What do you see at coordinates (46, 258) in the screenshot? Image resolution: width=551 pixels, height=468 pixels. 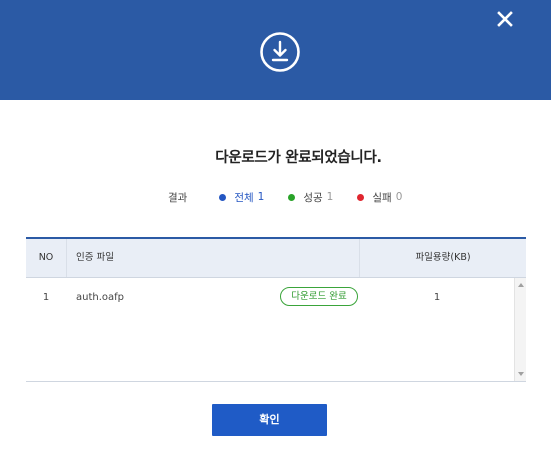 I see `header-no: NO` at bounding box center [46, 258].